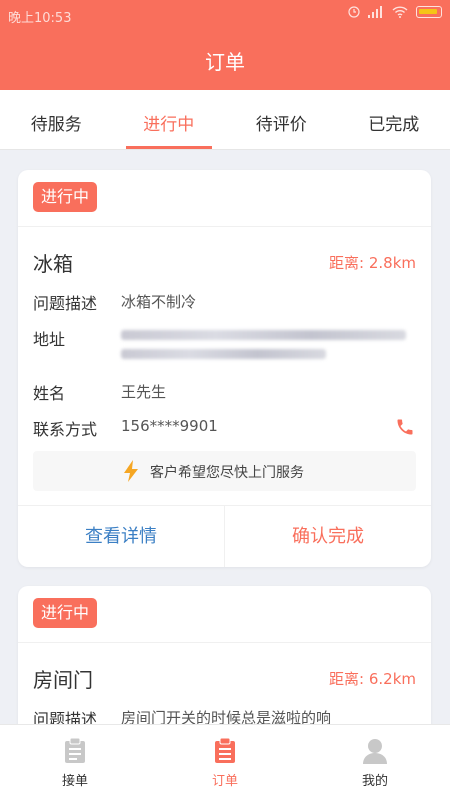  What do you see at coordinates (49, 339) in the screenshot?
I see `address-label: 地址` at bounding box center [49, 339].